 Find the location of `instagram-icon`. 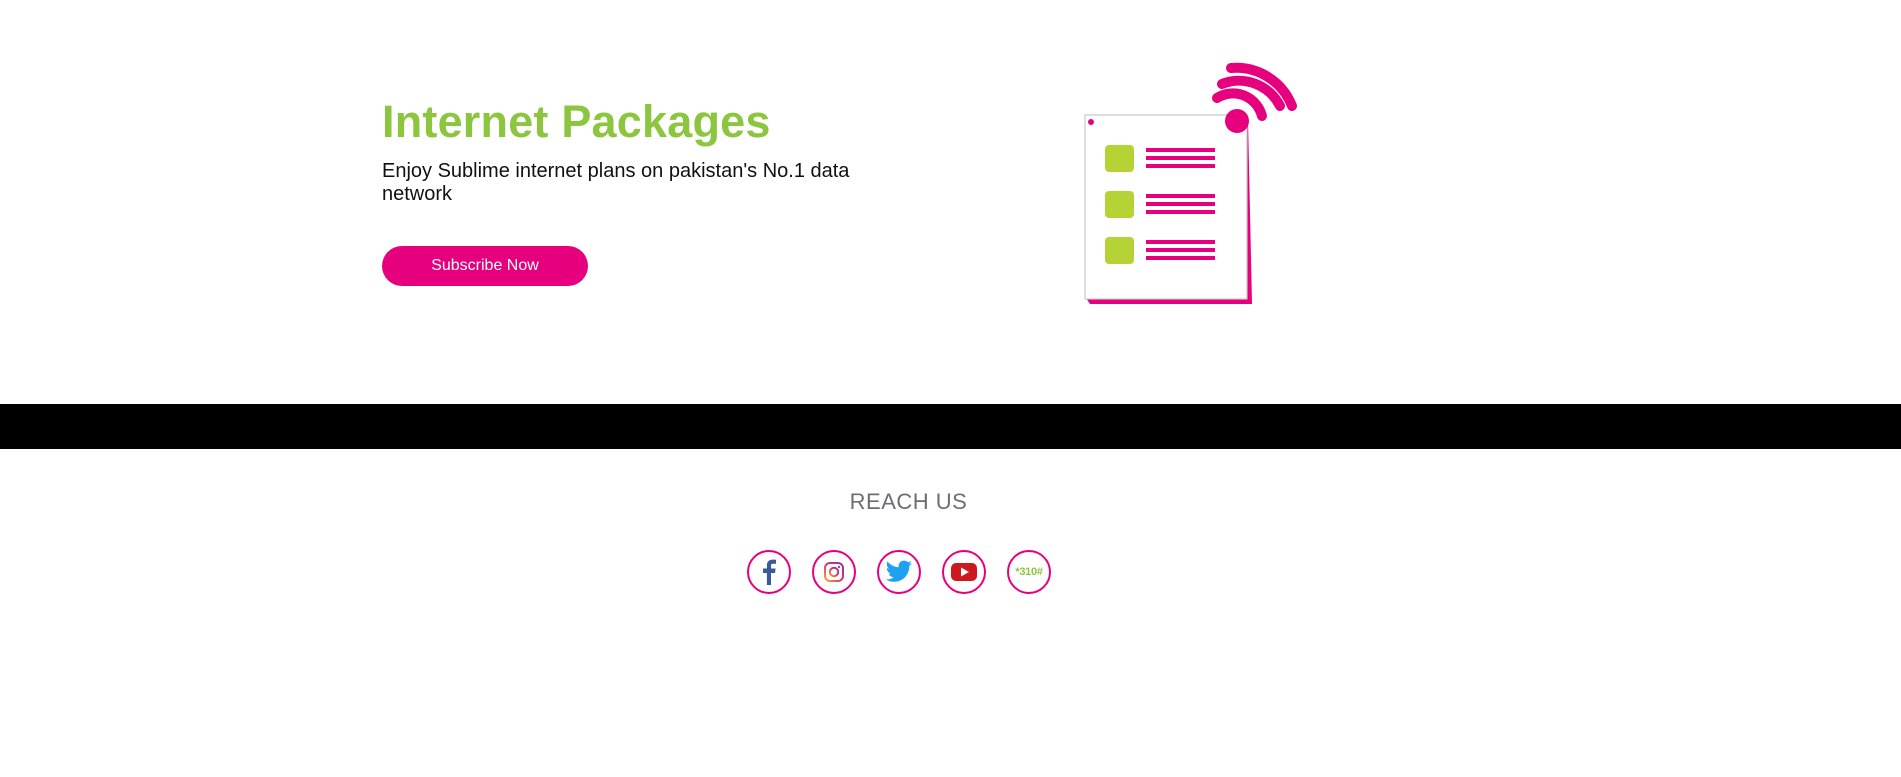

instagram-icon is located at coordinates (834, 572).